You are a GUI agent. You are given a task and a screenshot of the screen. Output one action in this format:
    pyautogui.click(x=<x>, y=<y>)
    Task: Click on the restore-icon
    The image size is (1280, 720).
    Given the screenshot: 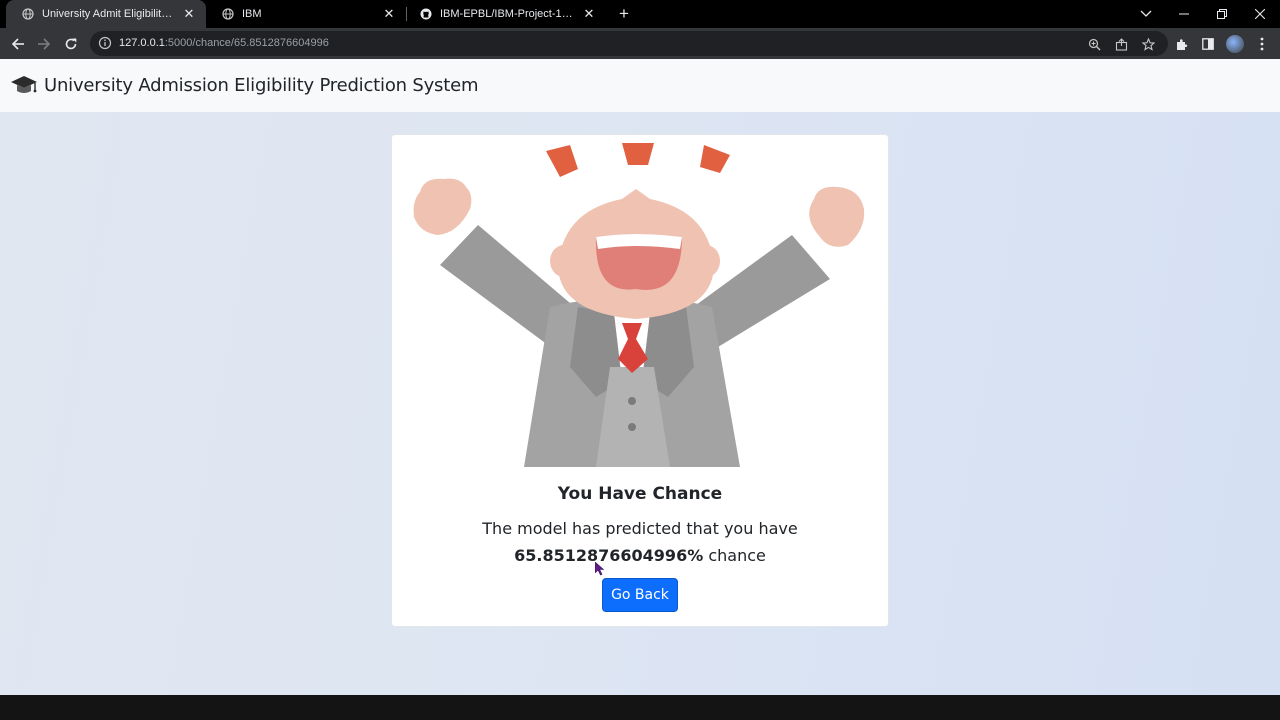 What is the action you would take?
    pyautogui.click(x=1222, y=14)
    